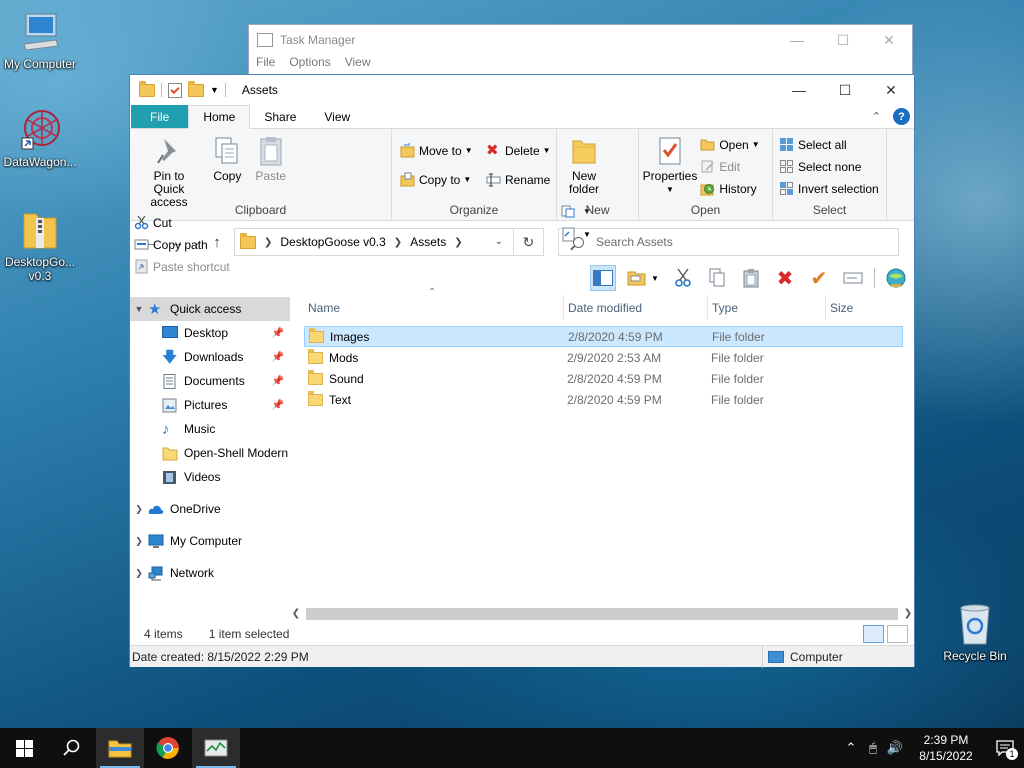 The width and height of the screenshot is (1024, 768). What do you see at coordinates (296, 613) in the screenshot?
I see `scroll-left-icon: ❮` at bounding box center [296, 613].